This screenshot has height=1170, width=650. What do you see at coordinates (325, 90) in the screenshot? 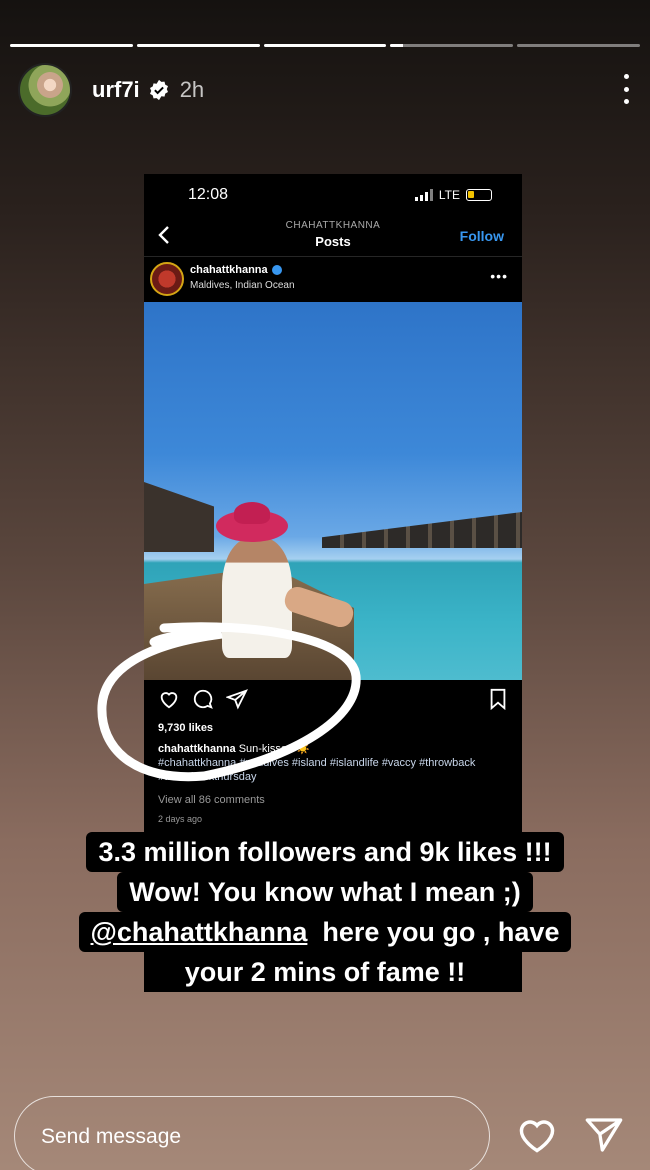
I see `story-header: urf7i 2h` at bounding box center [325, 90].